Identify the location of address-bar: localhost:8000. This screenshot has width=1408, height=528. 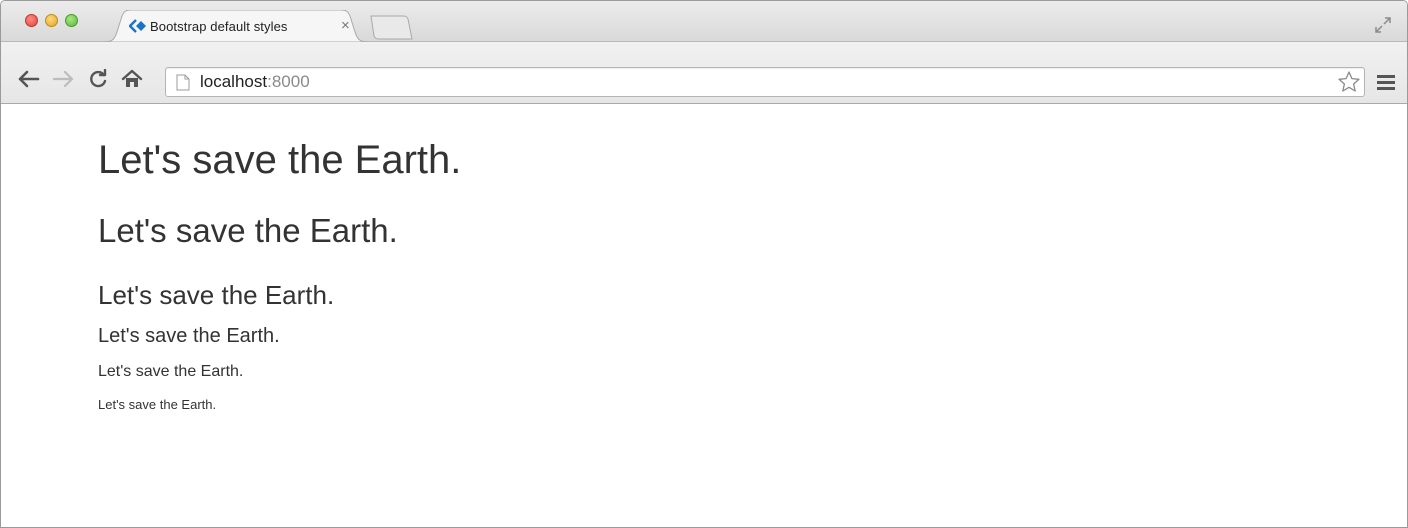
(765, 82).